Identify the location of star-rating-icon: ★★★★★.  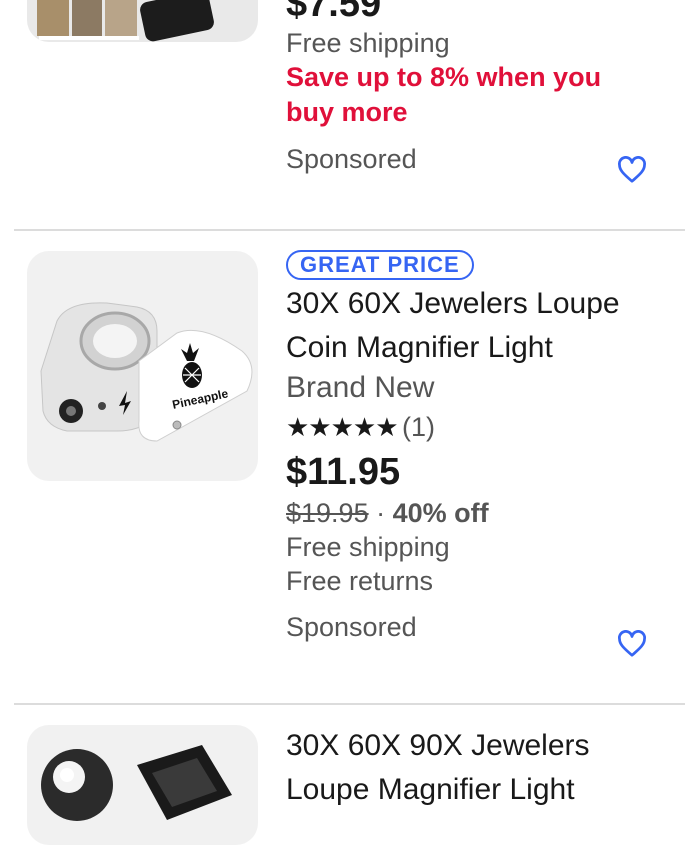
(342, 427).